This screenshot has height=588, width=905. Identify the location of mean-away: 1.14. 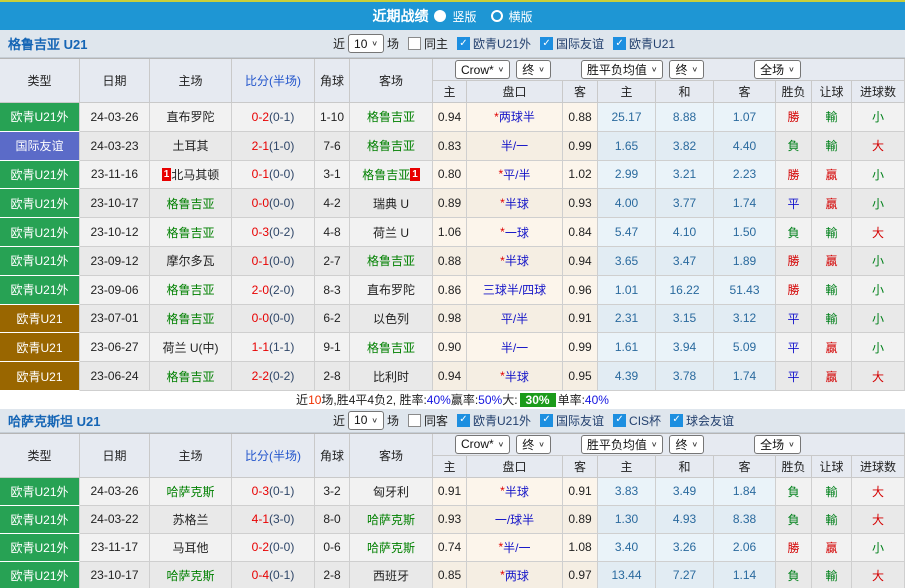
(745, 574).